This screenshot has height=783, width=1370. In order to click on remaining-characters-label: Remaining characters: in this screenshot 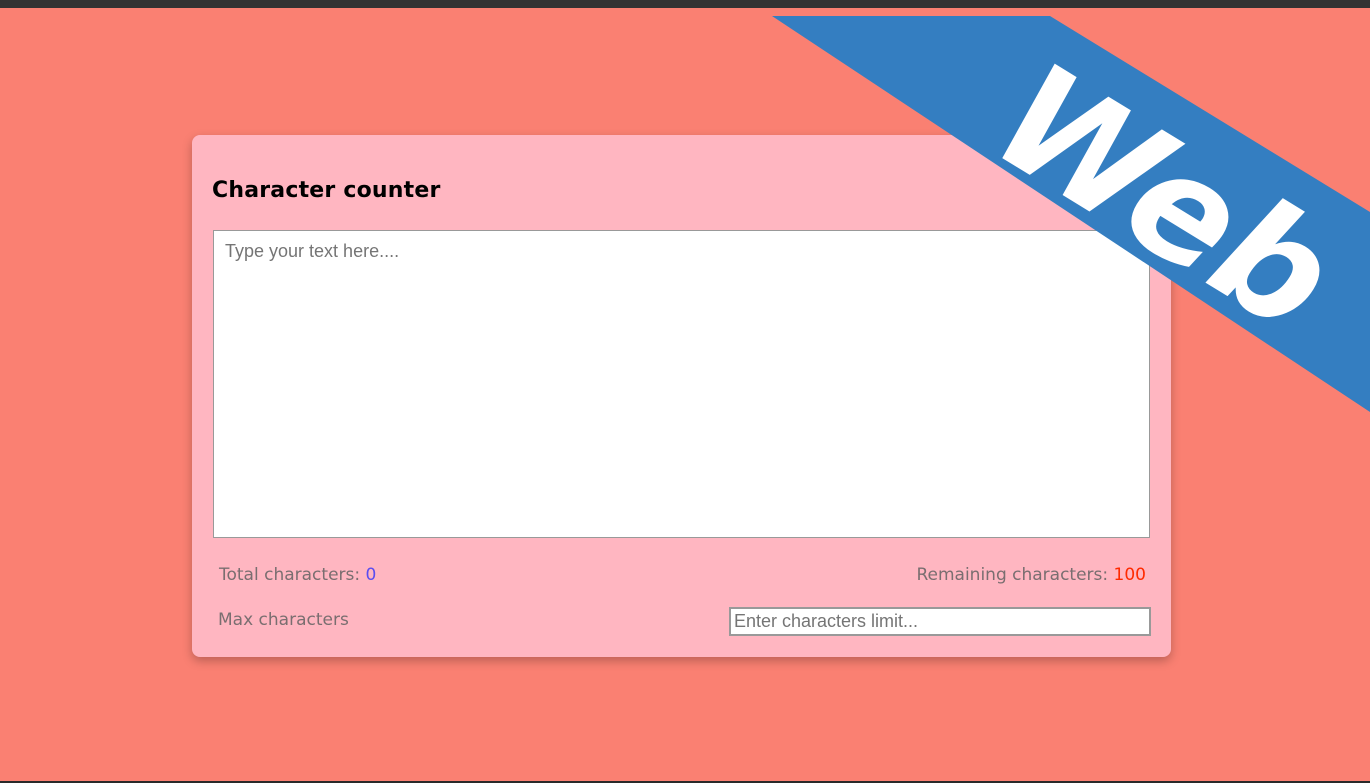, I will do `click(1015, 575)`.